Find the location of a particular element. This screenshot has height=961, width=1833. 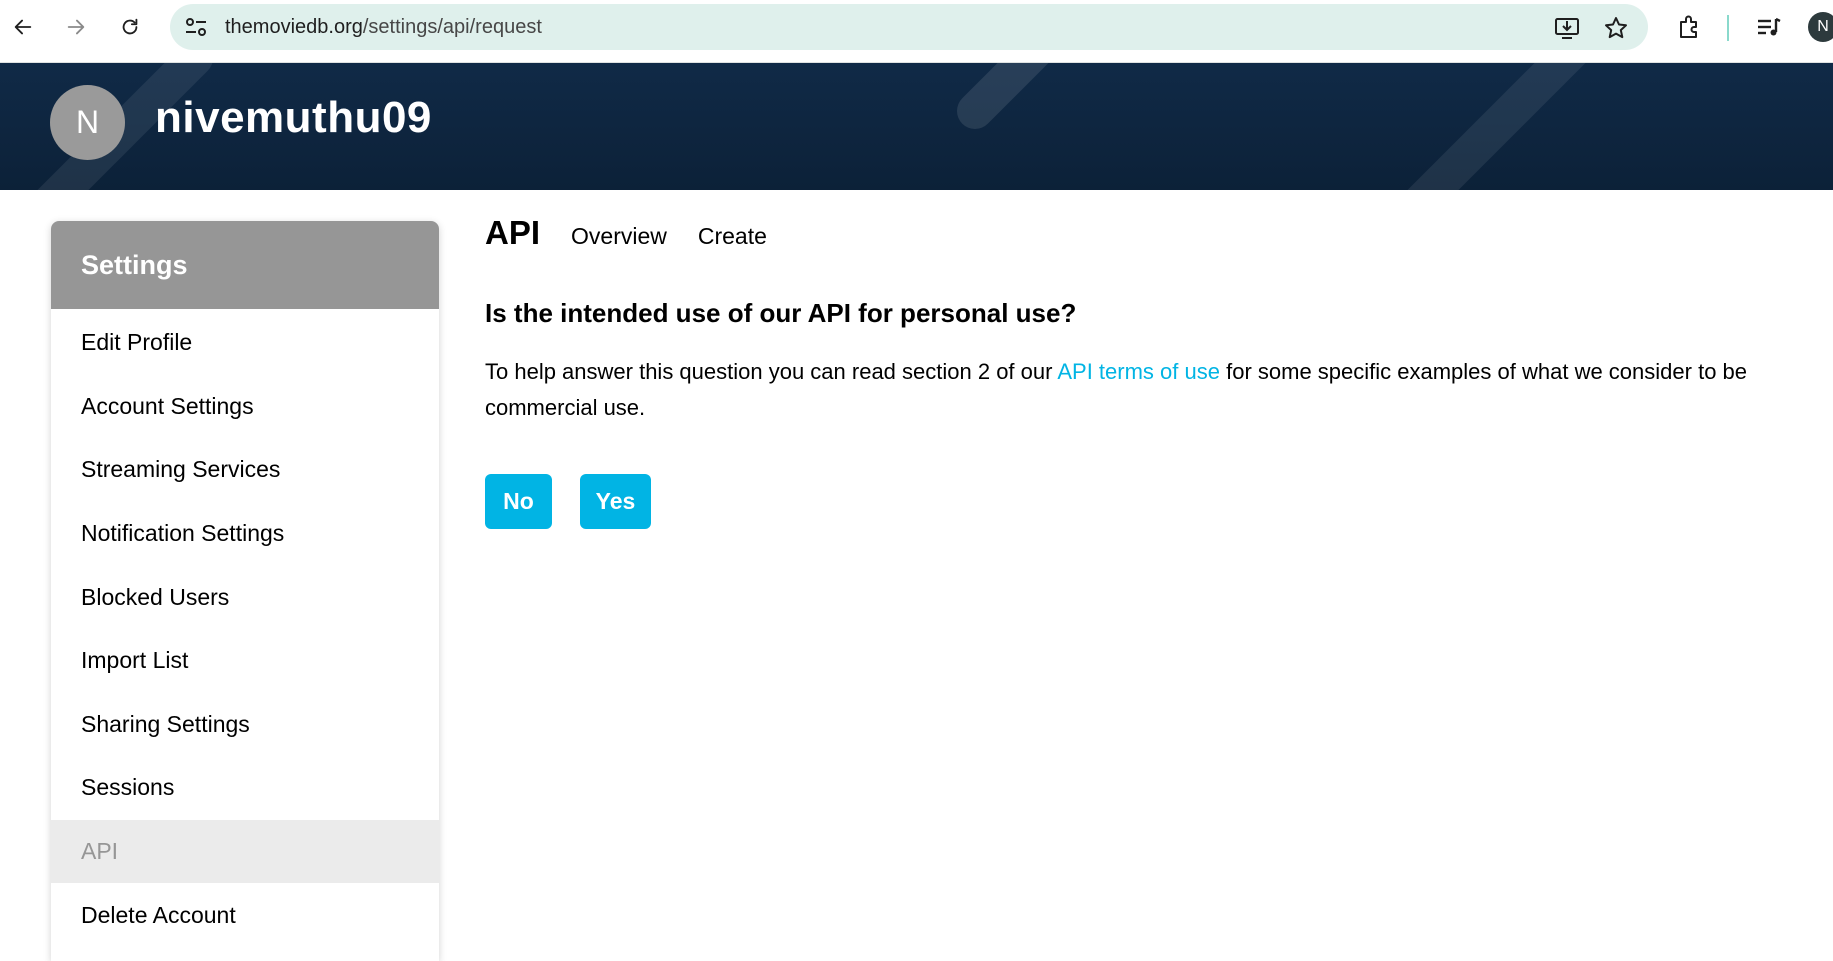

reload-button is located at coordinates (130, 27).